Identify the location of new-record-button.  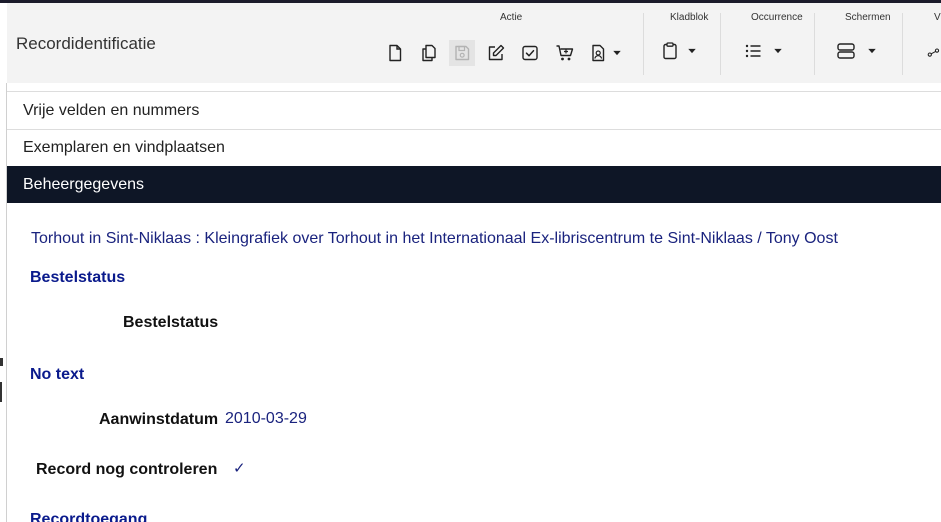
(395, 53).